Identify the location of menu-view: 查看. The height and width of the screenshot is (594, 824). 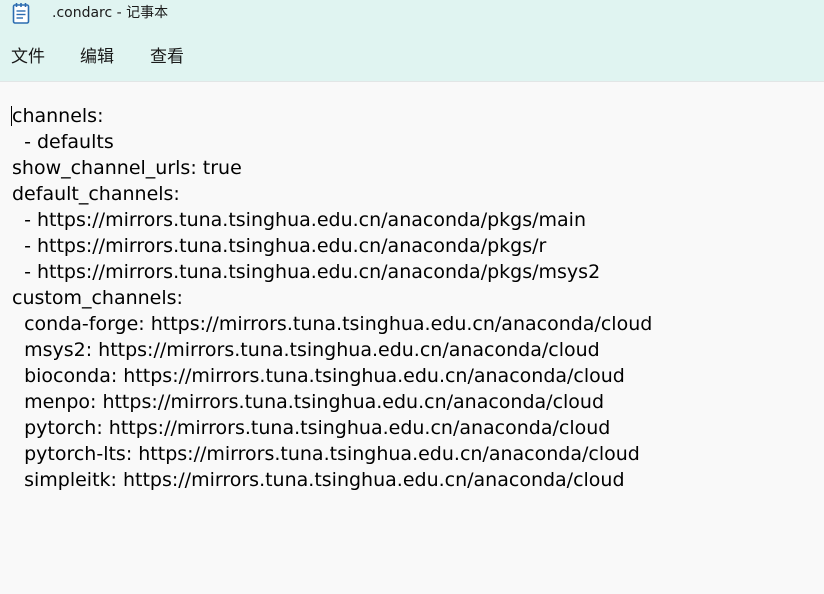
(167, 57).